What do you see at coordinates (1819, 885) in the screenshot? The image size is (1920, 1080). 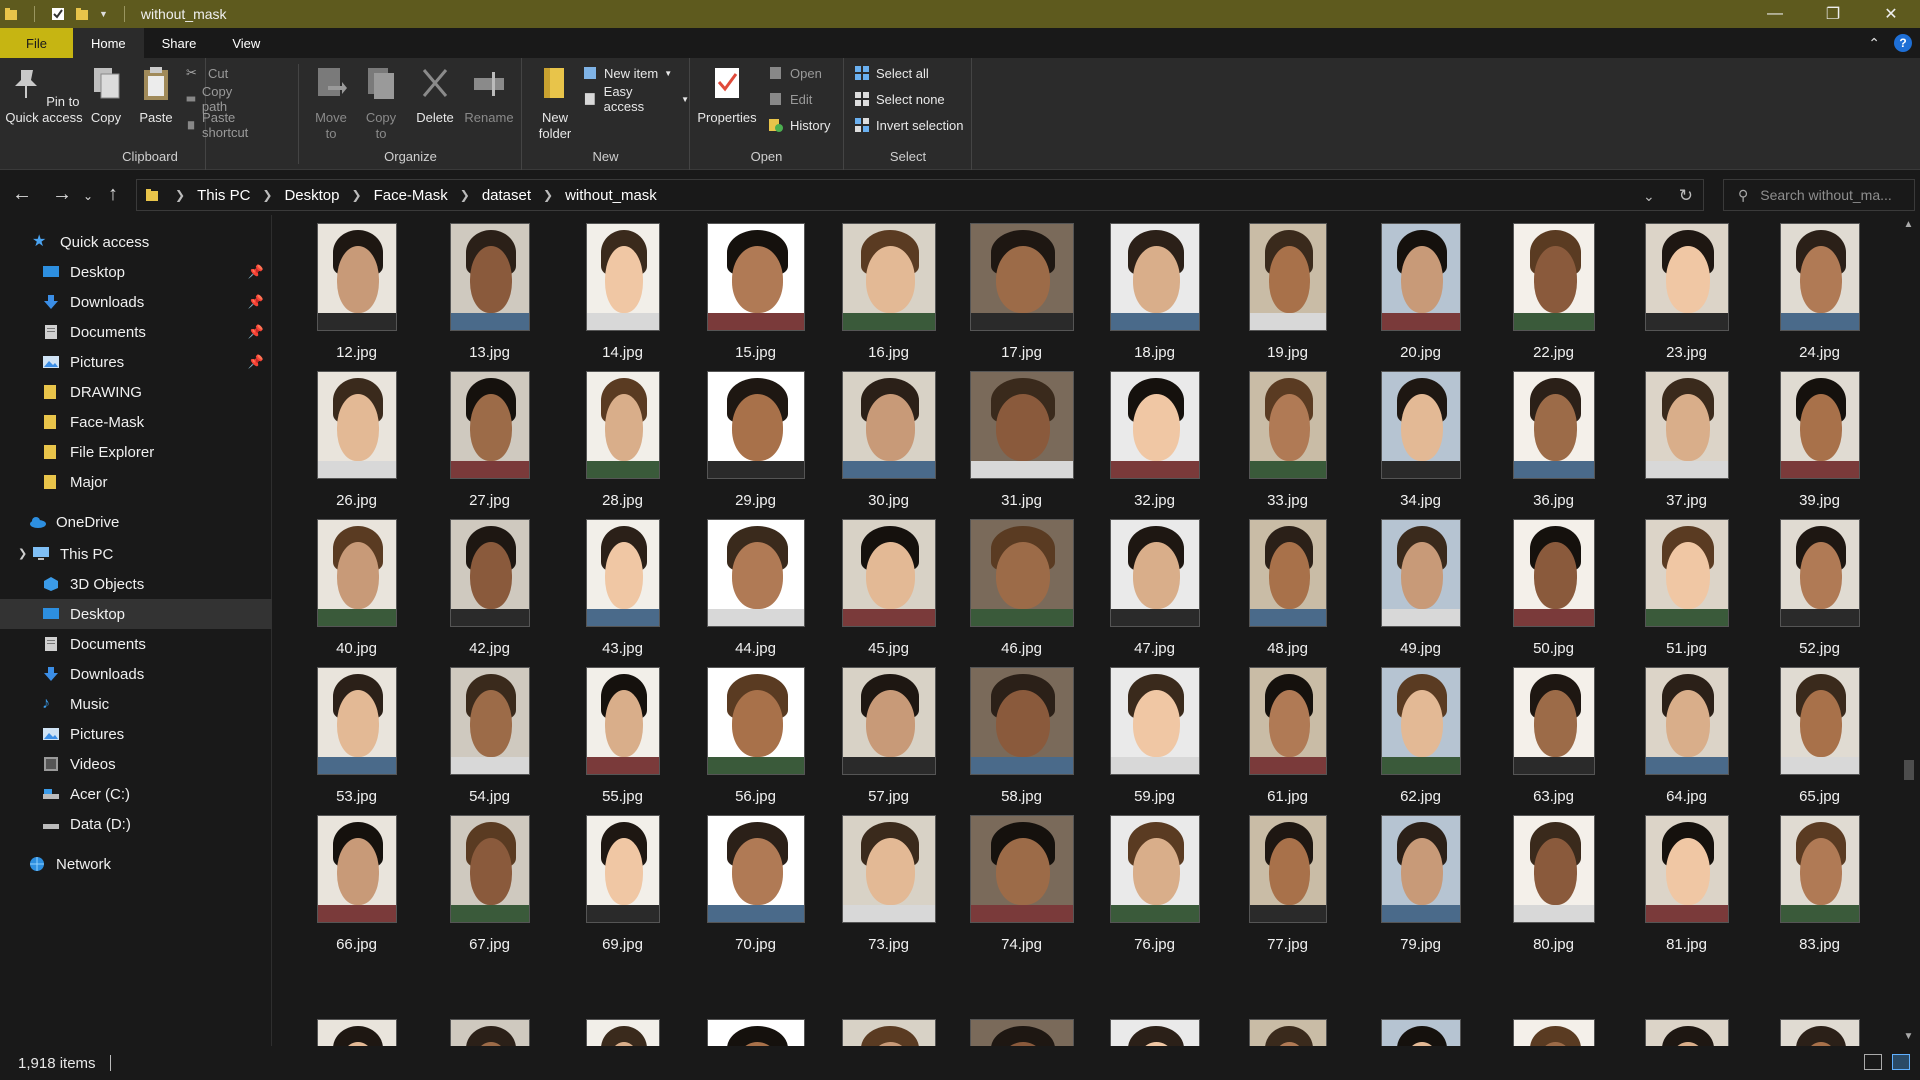 I see `file-item: 83.jpg` at bounding box center [1819, 885].